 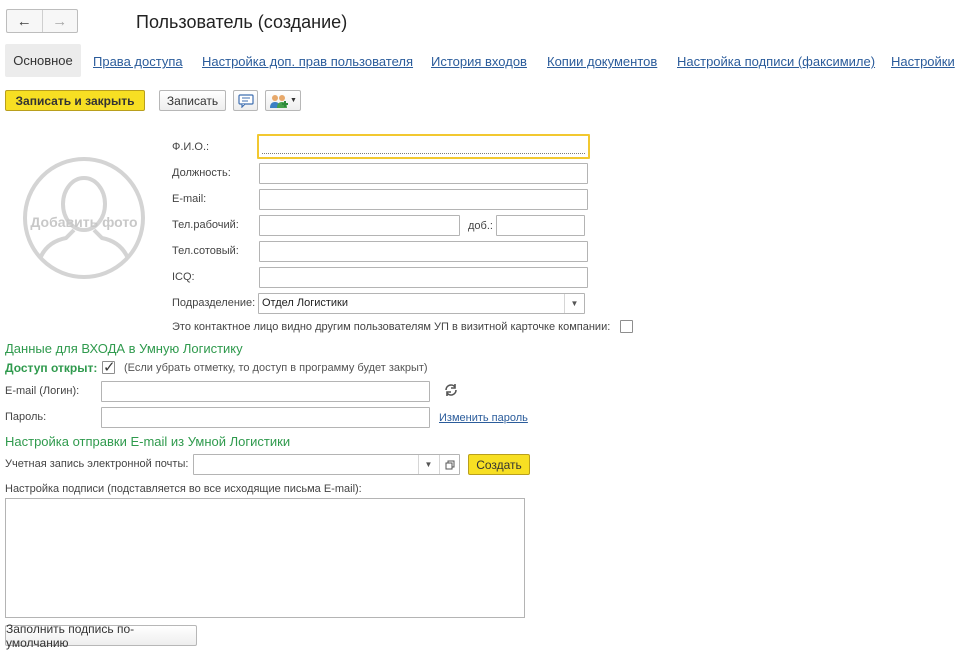 What do you see at coordinates (189, 199) in the screenshot?
I see `email-label: E-mail:` at bounding box center [189, 199].